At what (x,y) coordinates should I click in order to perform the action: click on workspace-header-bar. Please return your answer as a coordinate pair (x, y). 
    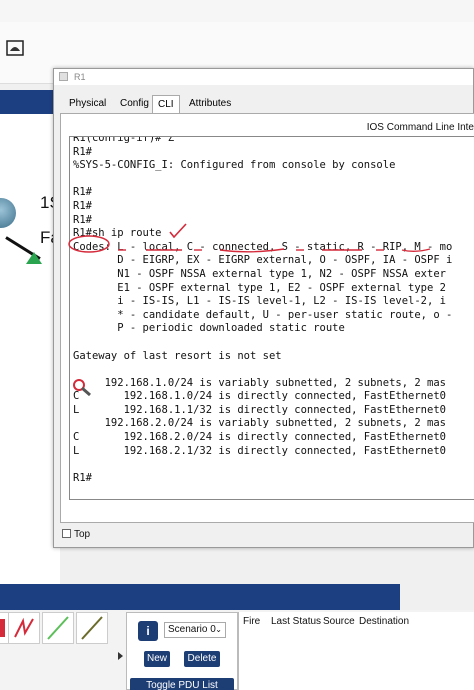
    Looking at the image, I should click on (30, 102).